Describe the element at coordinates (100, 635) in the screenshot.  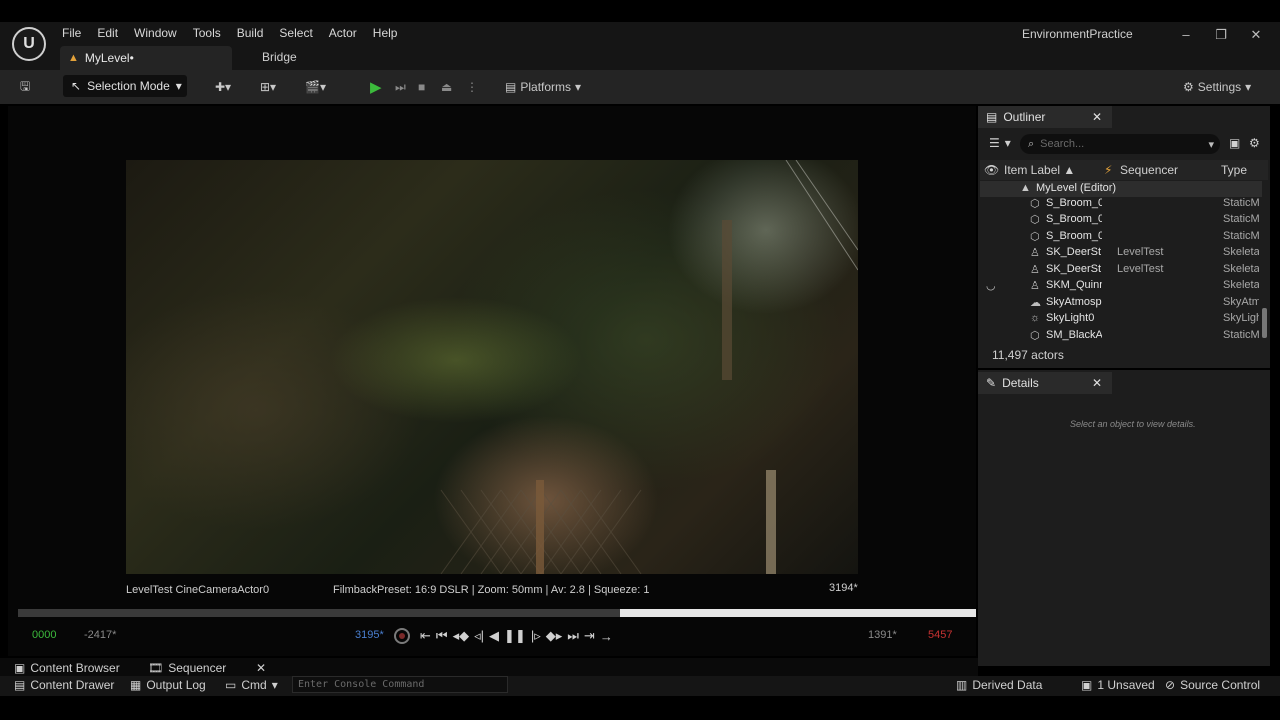
I see `playback-start-frame: -2417*` at that location.